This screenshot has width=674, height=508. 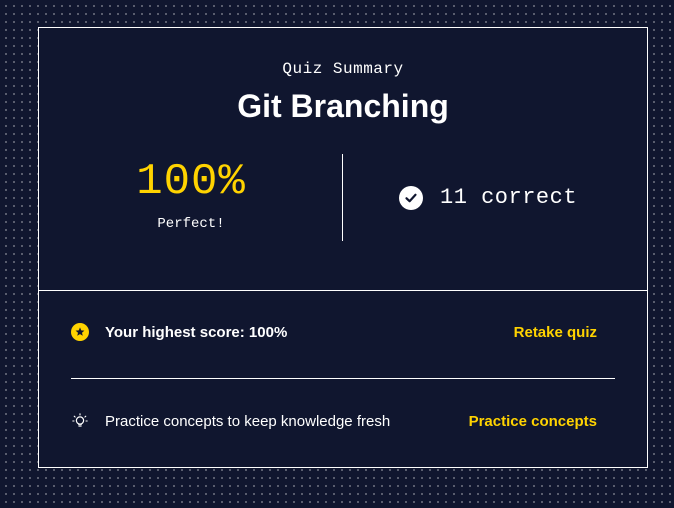 I want to click on quiz-title: Git Branching, so click(x=343, y=106).